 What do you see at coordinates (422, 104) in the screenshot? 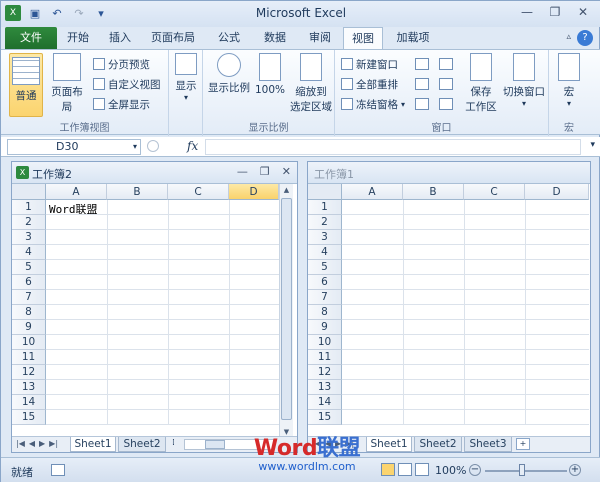
I see `unhide-icon` at bounding box center [422, 104].